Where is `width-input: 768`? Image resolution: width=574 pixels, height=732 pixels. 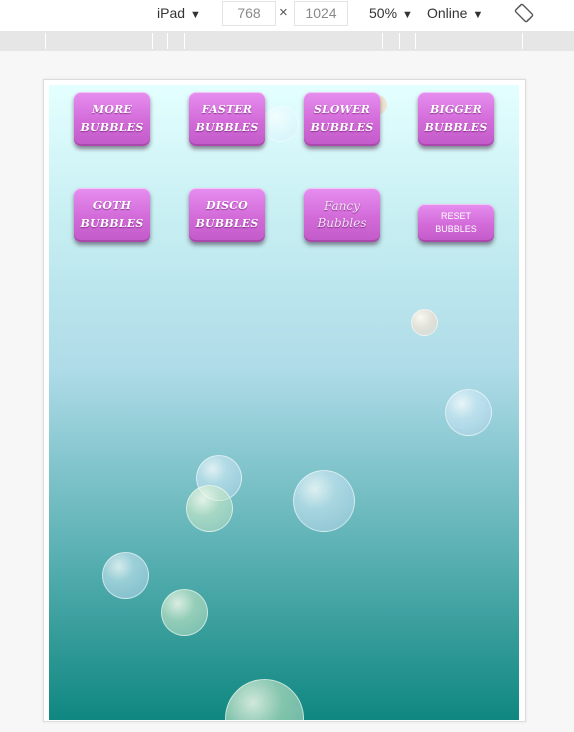 width-input: 768 is located at coordinates (249, 13).